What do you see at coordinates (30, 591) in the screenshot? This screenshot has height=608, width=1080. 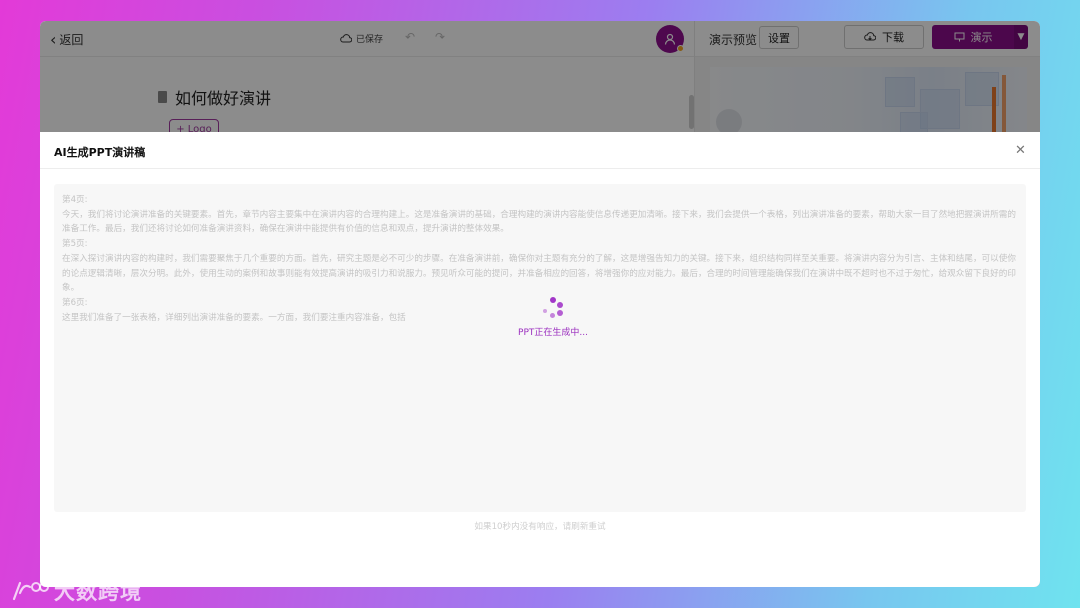 I see `watermark-logo-icon` at bounding box center [30, 591].